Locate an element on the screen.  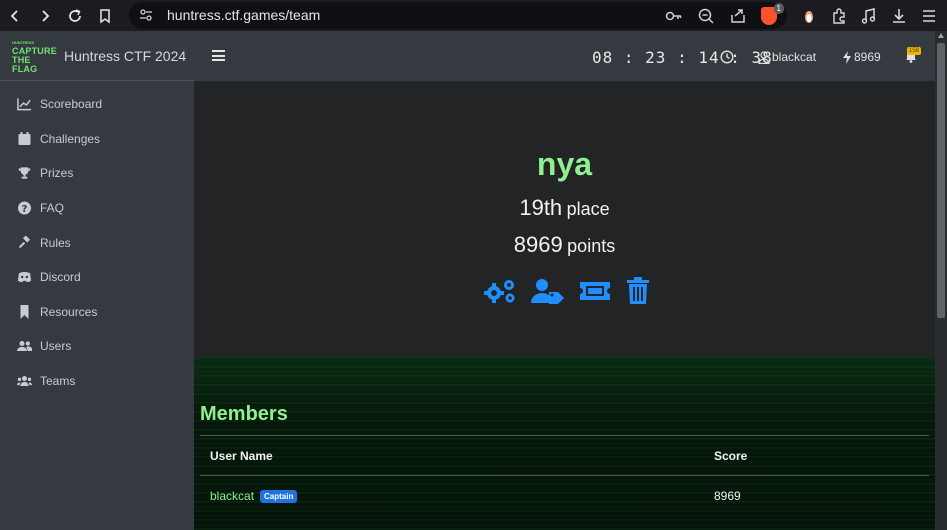
points-indicator: 8969 is located at coordinates (861, 57).